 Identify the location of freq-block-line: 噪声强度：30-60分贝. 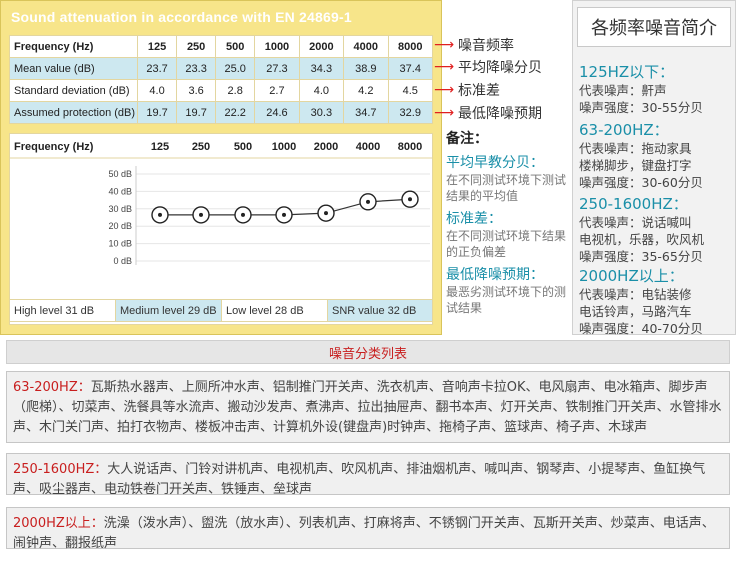
(641, 182).